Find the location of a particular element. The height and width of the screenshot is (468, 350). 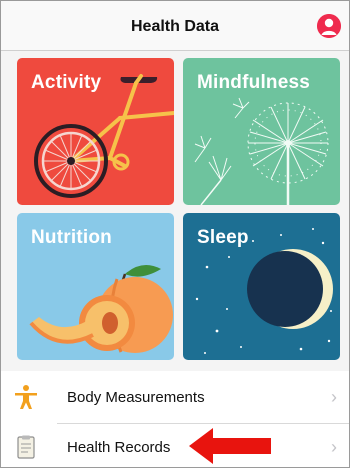

mindfulness-tile: Mindfulness is located at coordinates (261, 131).